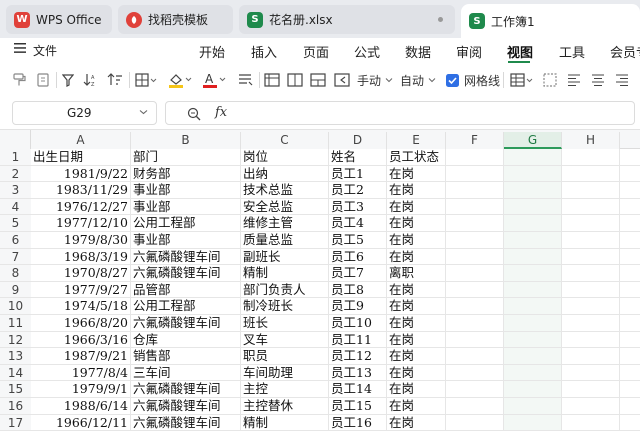  What do you see at coordinates (591, 290) in the screenshot?
I see `cell-h9` at bounding box center [591, 290].